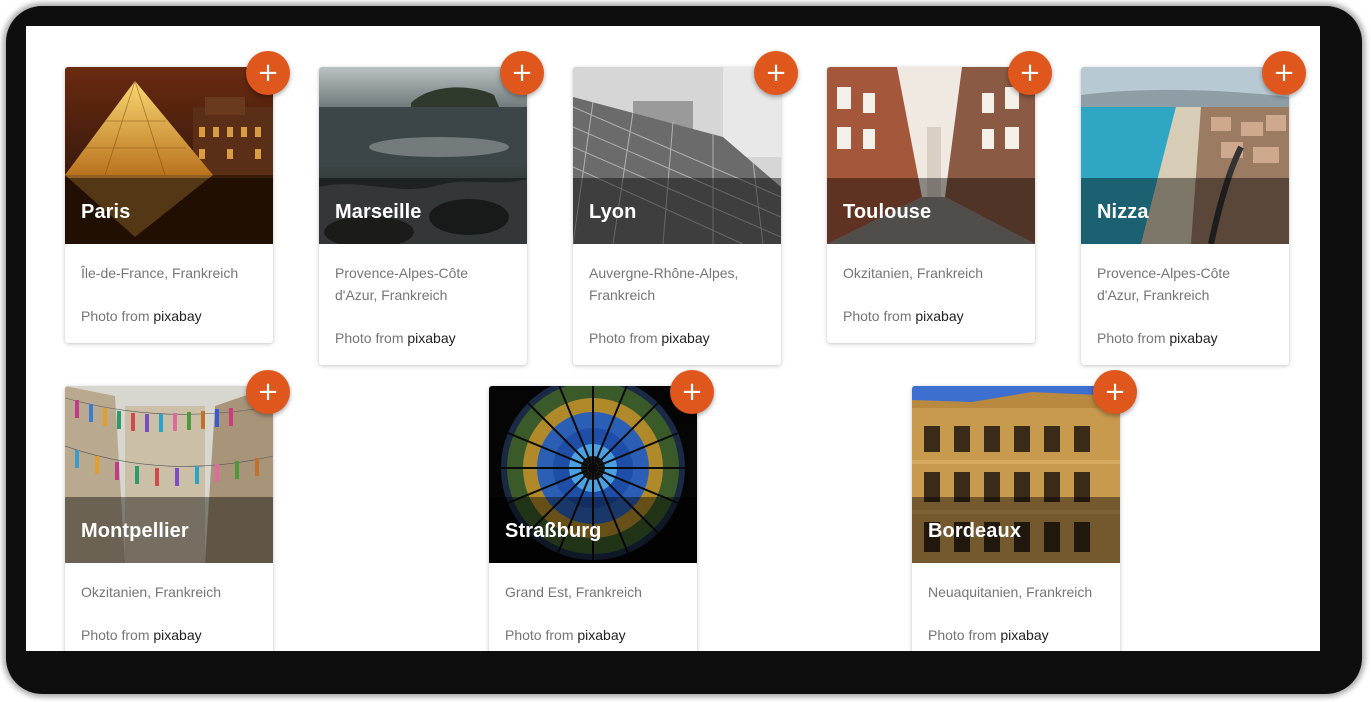 This screenshot has width=1371, height=702. Describe the element at coordinates (1016, 474) in the screenshot. I see `city-photo-bordeaux: Bordeaux` at that location.